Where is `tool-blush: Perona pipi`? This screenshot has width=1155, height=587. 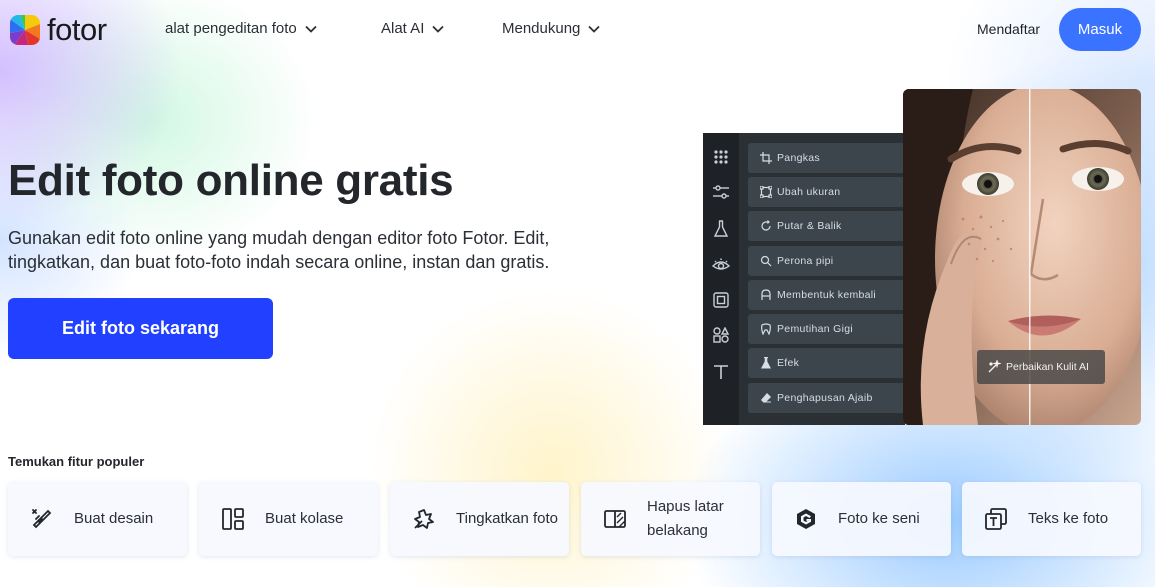 tool-blush: Perona pipi is located at coordinates (826, 261).